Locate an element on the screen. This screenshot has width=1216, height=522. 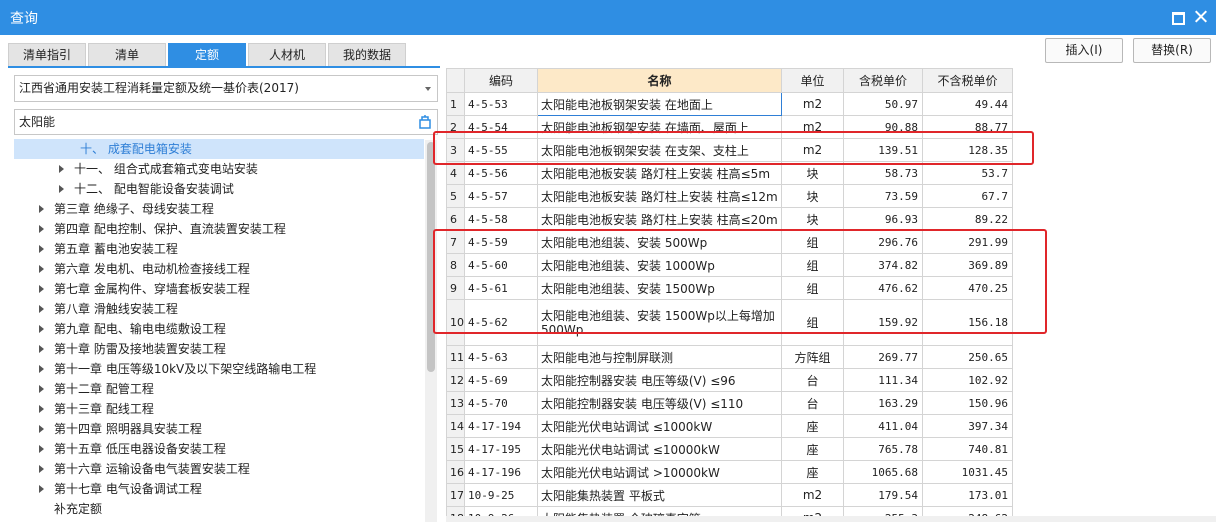
name-cell: 太阳能光伏电站调试 ≤1000kW is located at coordinates (659, 426).